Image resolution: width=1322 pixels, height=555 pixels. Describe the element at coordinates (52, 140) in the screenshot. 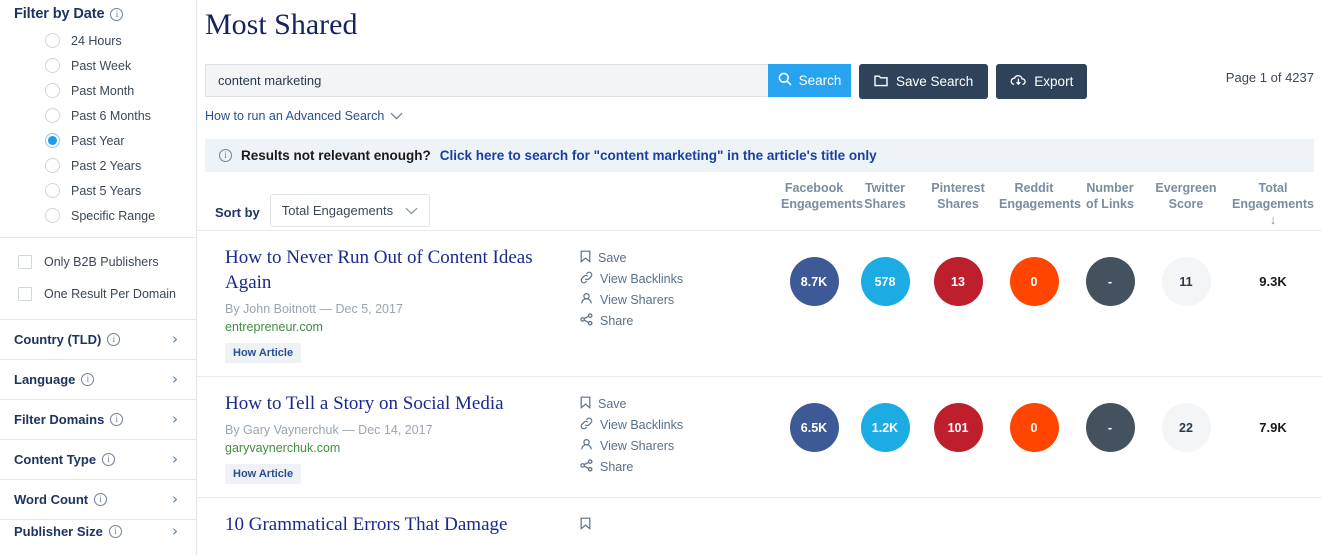

I see `radio-icon-selected` at that location.